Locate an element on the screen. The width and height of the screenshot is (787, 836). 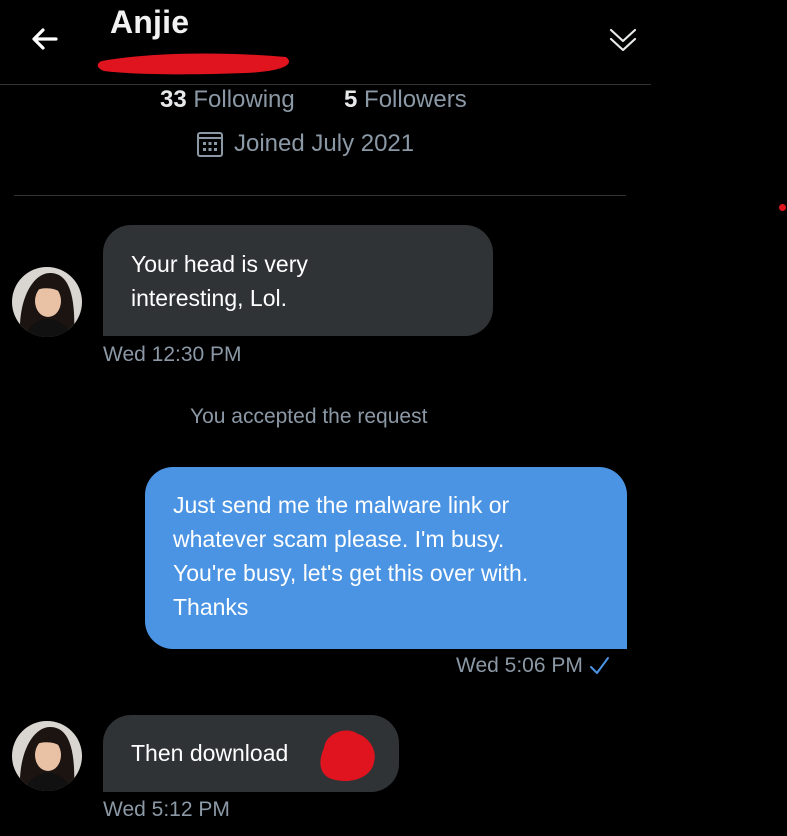
conversation-title: Anjie is located at coordinates (150, 22).